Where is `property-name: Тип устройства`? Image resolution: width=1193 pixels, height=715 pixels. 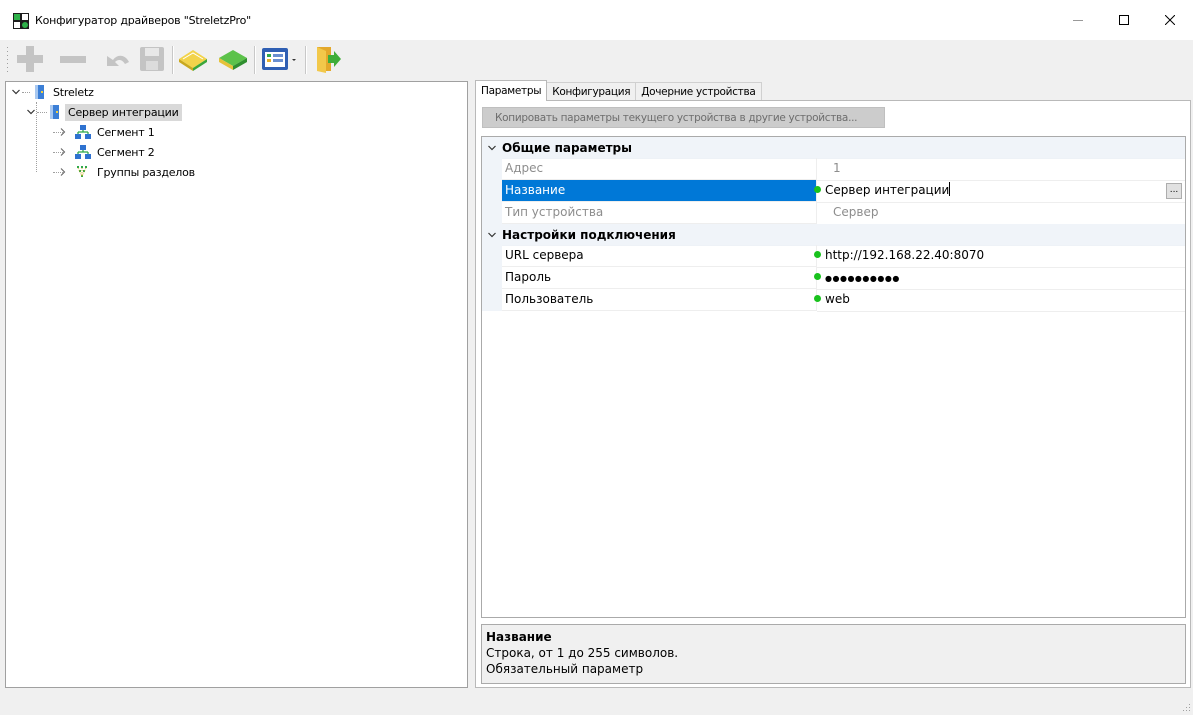
property-name: Тип устройства is located at coordinates (659, 213).